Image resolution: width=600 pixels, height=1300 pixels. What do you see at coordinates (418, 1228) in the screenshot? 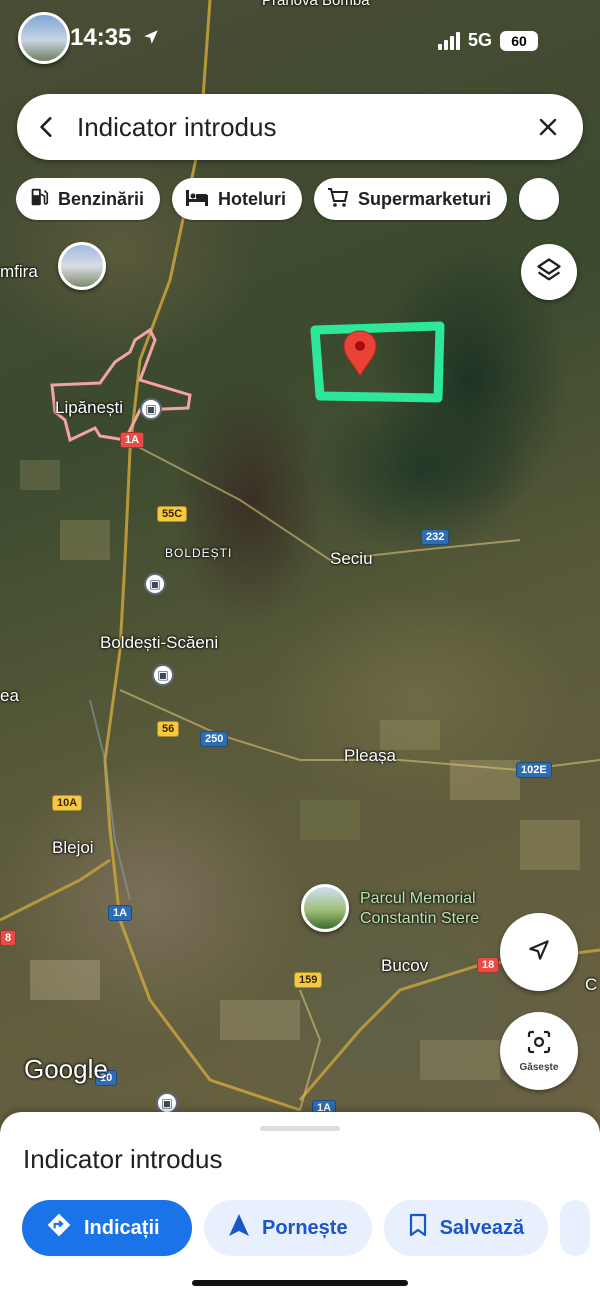
I see `bookmark-icon` at bounding box center [418, 1228].